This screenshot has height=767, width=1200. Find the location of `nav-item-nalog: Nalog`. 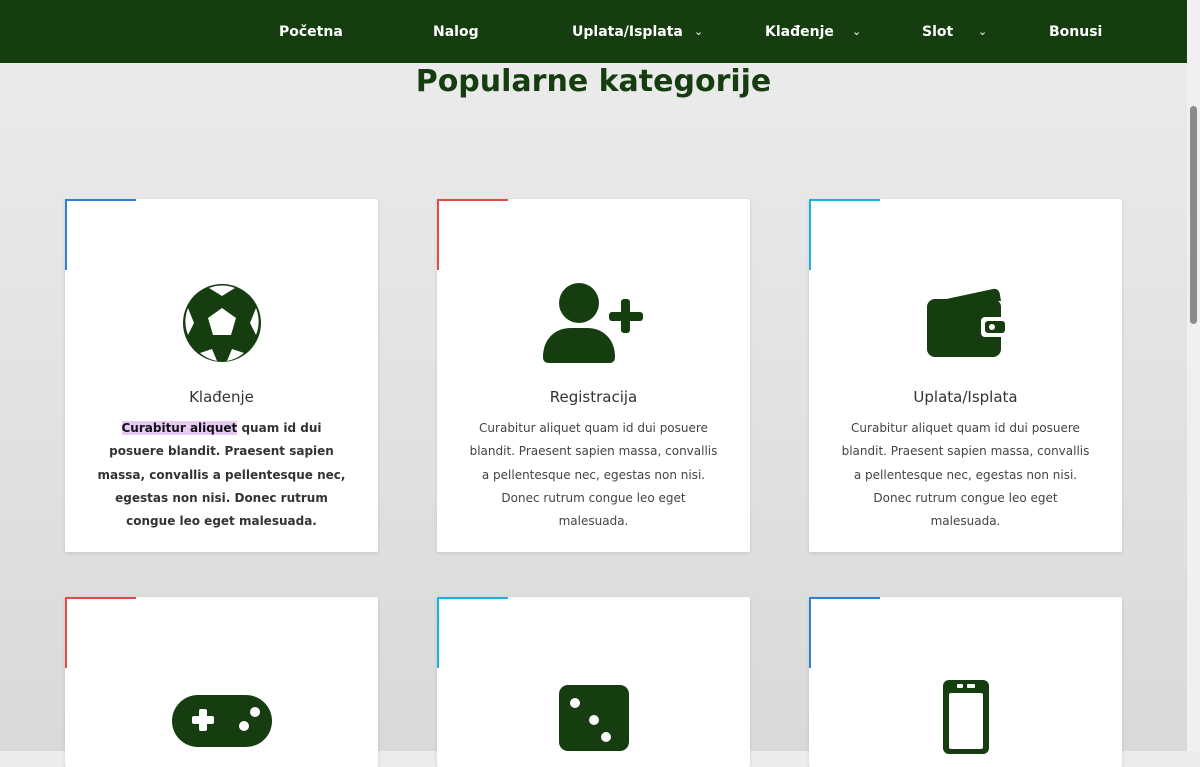

nav-item-nalog: Nalog is located at coordinates (456, 31).